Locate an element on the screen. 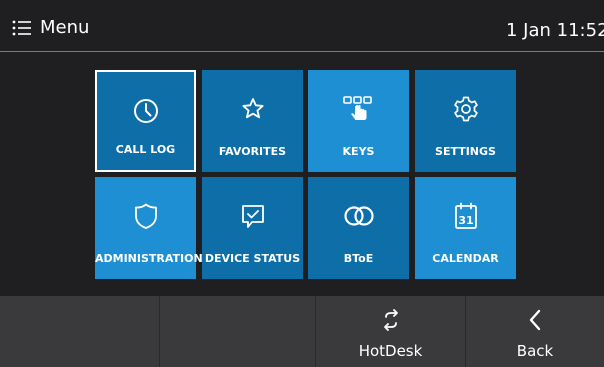 The height and width of the screenshot is (367, 604). header-bar: Menu 1 Jan 11:52 is located at coordinates (302, 26).